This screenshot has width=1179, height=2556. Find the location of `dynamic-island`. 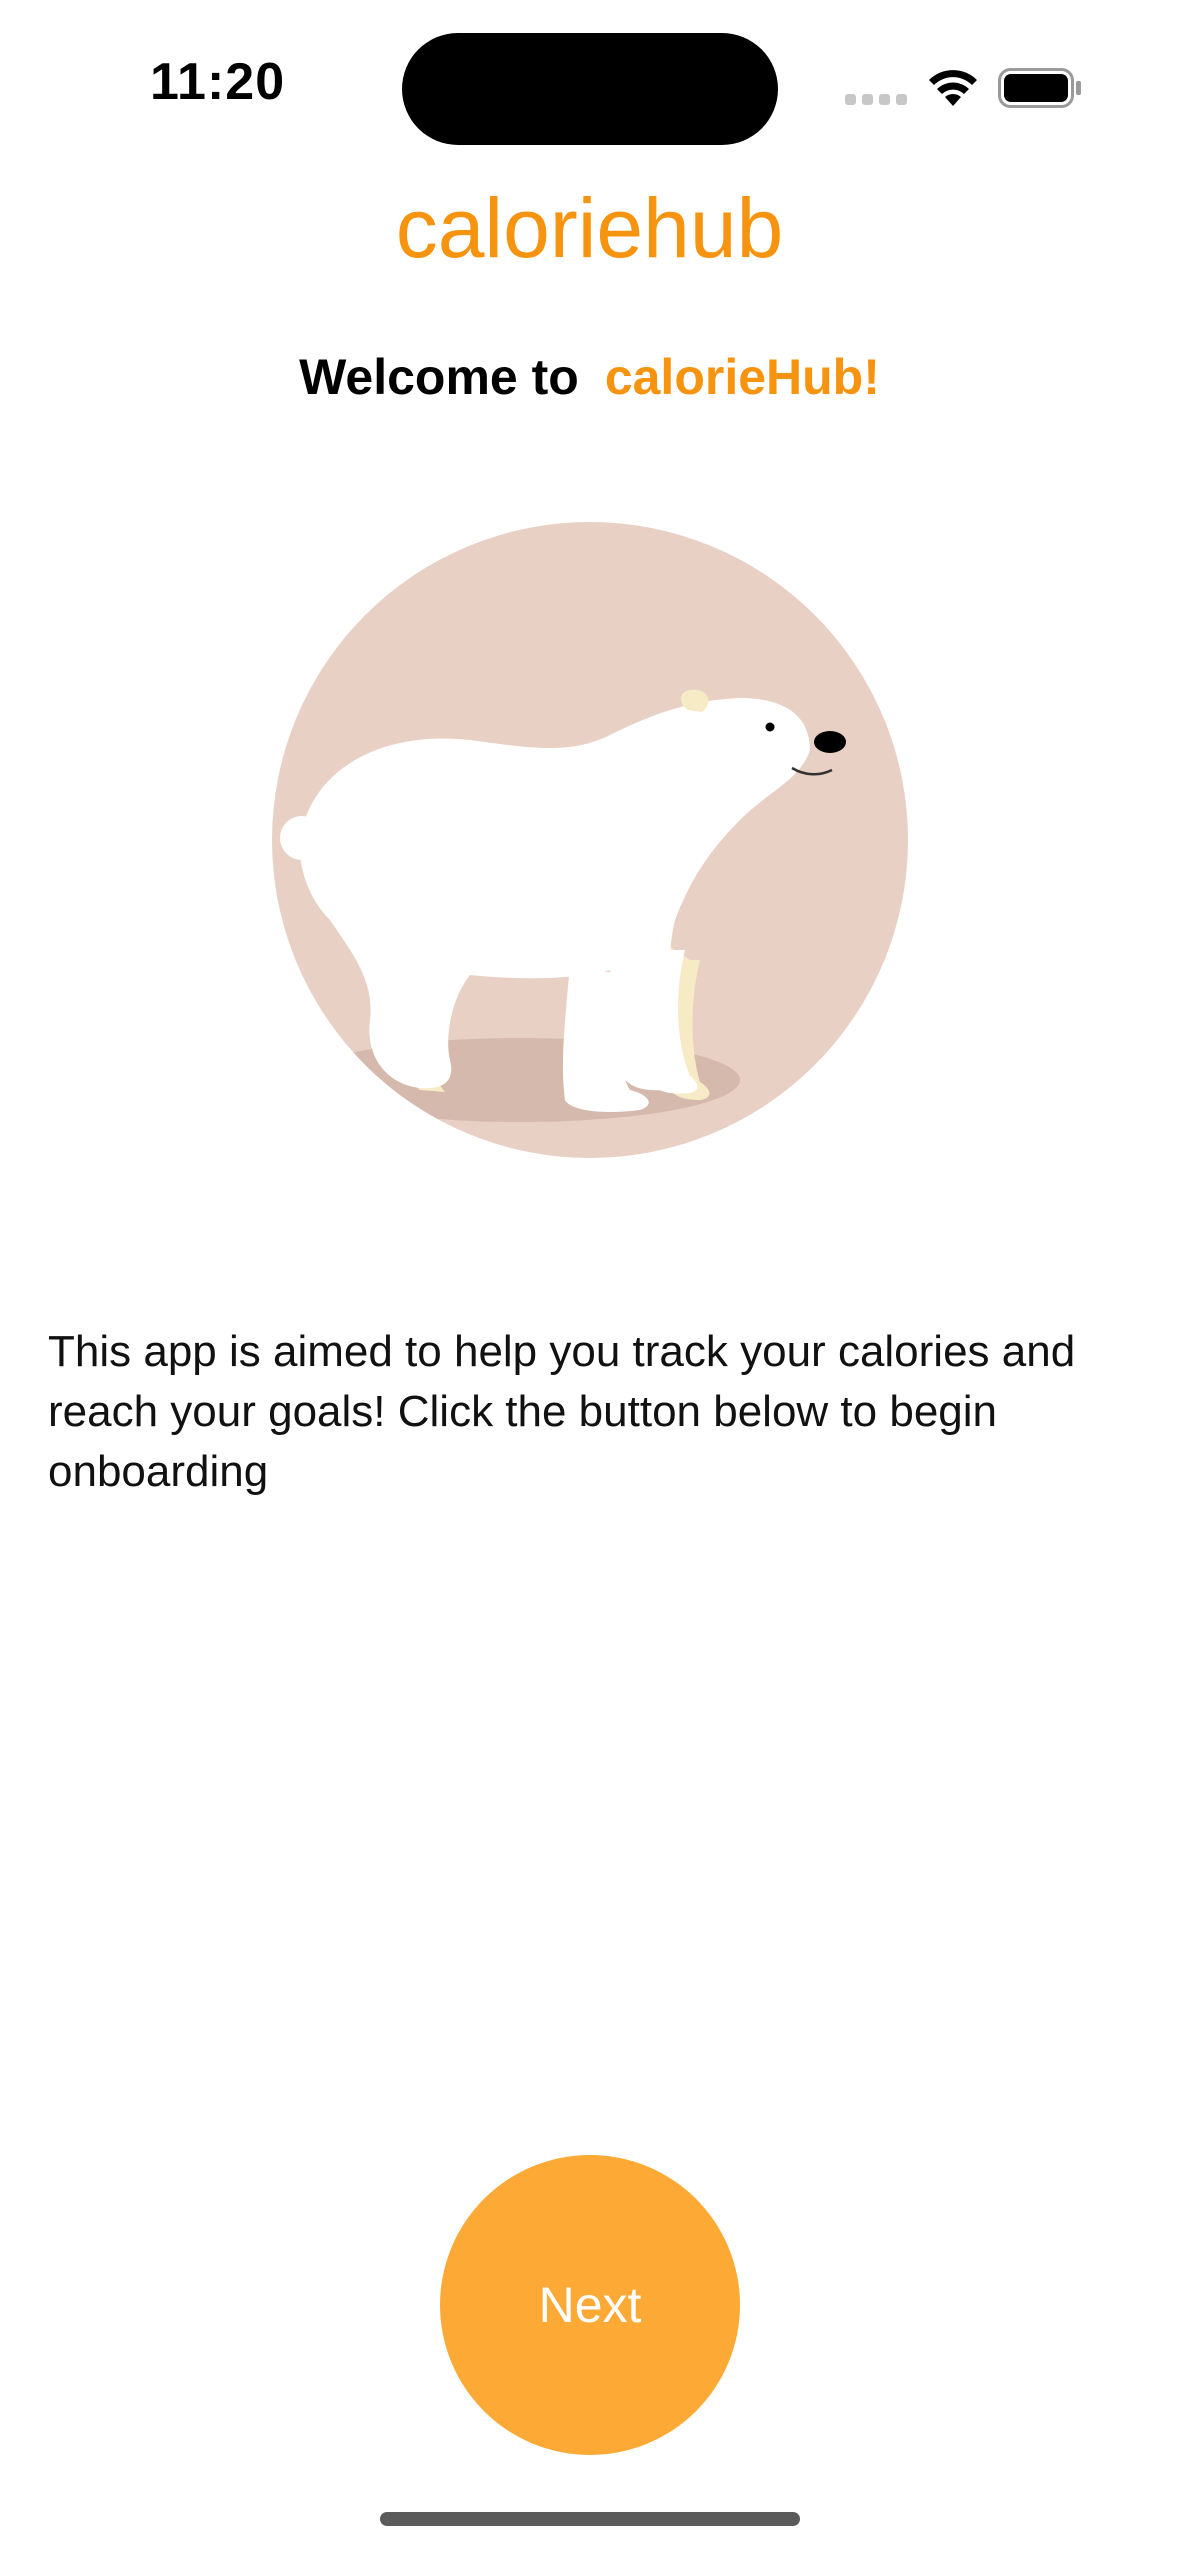

dynamic-island is located at coordinates (590, 89).